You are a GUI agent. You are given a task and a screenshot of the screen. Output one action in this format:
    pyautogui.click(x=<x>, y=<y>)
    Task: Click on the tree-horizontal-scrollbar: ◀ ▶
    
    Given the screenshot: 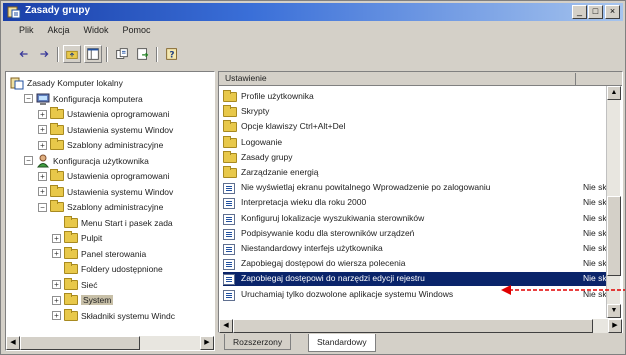 What is the action you would take?
    pyautogui.click(x=110, y=343)
    